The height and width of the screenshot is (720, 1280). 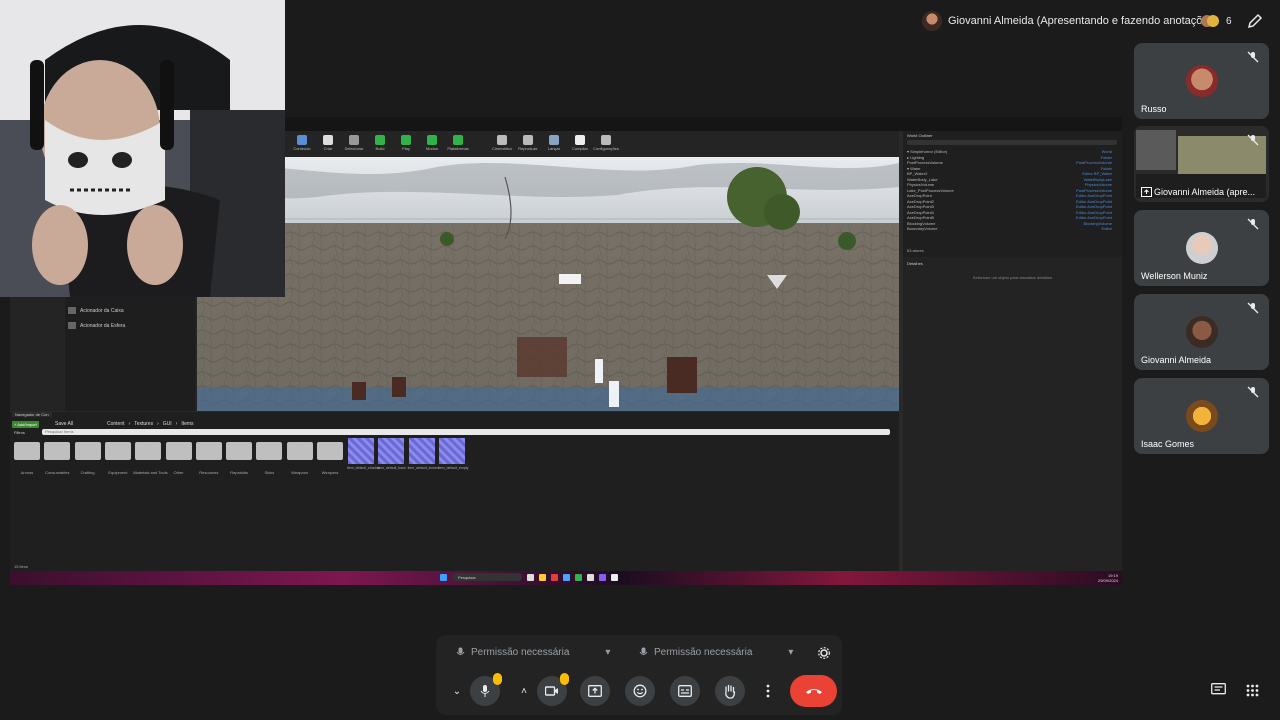 I want to click on breadcrumb-item: Textures, so click(x=143, y=424).